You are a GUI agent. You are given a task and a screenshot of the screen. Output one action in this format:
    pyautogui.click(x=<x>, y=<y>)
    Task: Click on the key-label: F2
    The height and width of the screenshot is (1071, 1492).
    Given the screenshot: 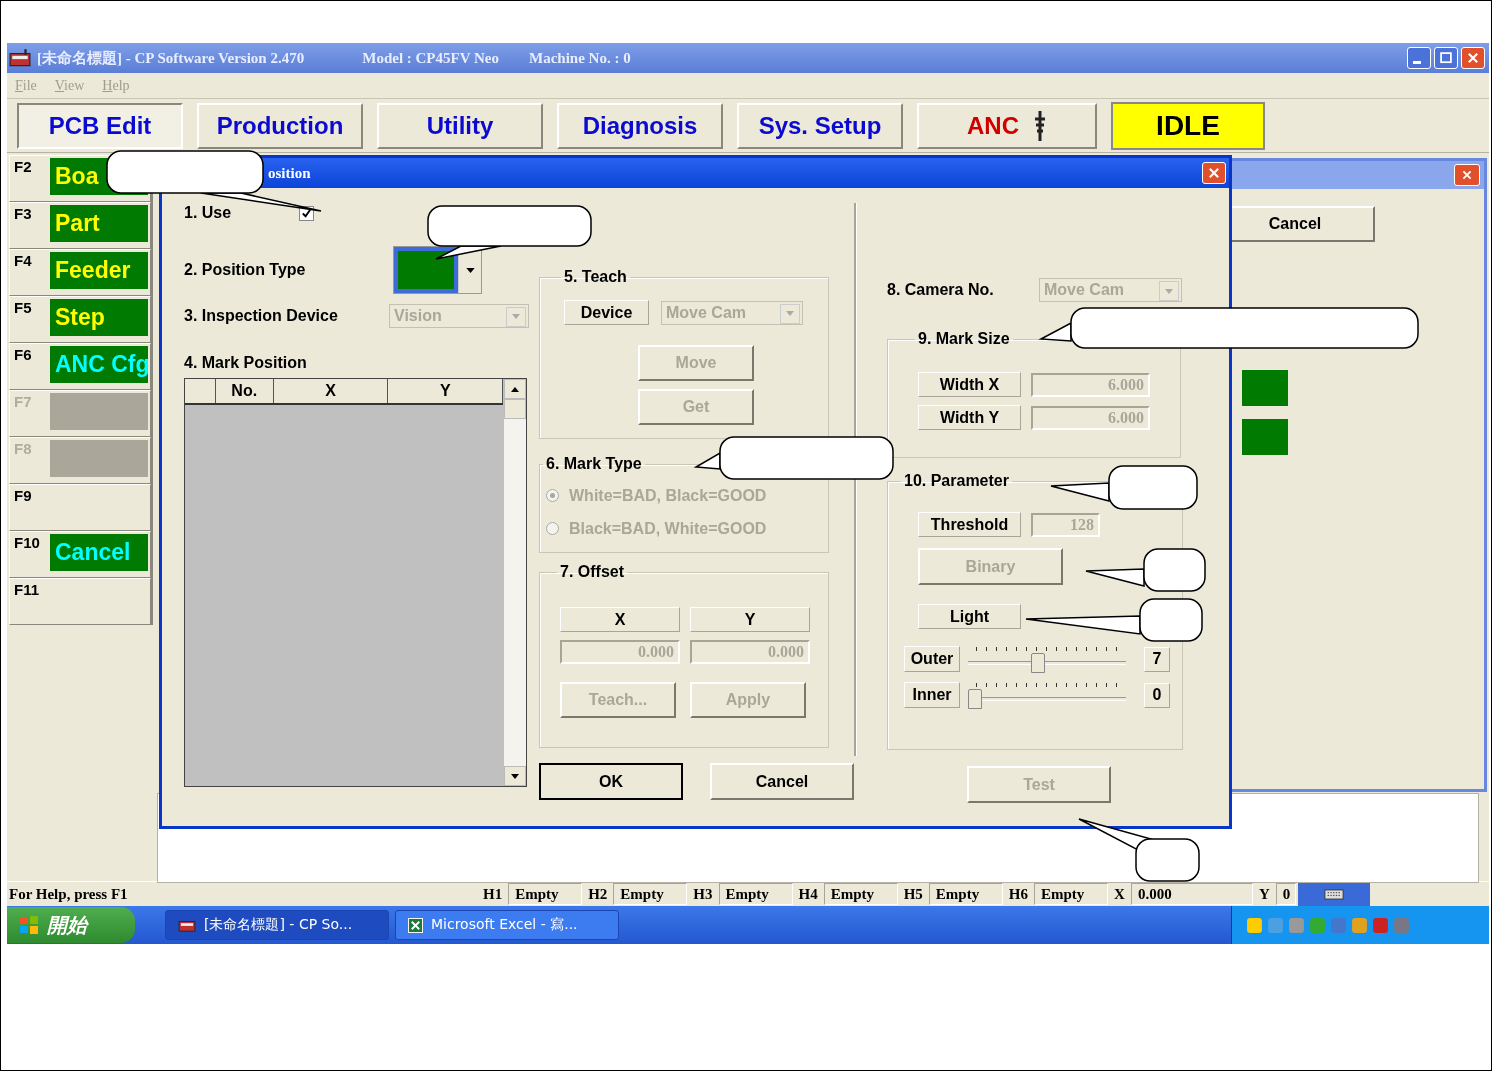 What is the action you would take?
    pyautogui.click(x=23, y=166)
    